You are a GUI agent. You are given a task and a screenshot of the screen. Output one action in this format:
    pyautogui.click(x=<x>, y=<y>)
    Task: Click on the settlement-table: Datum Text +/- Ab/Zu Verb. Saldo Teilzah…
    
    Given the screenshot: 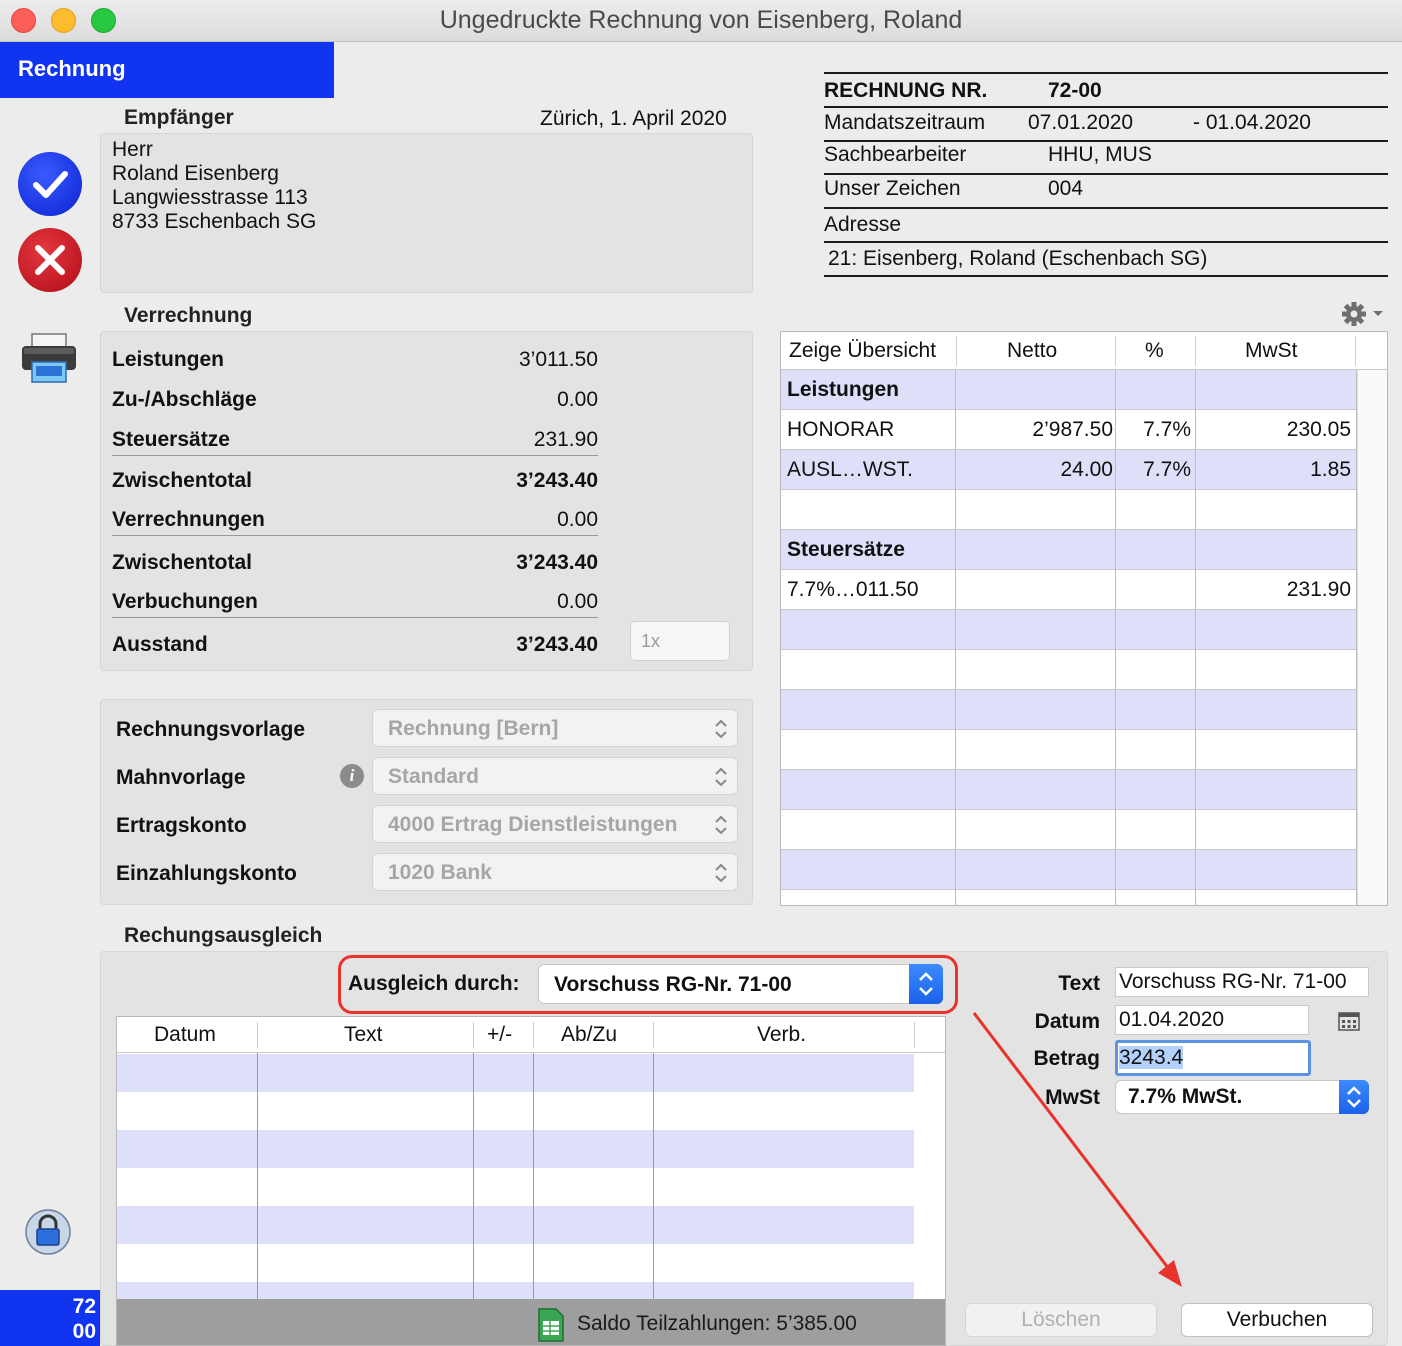 What is the action you would take?
    pyautogui.click(x=531, y=1181)
    